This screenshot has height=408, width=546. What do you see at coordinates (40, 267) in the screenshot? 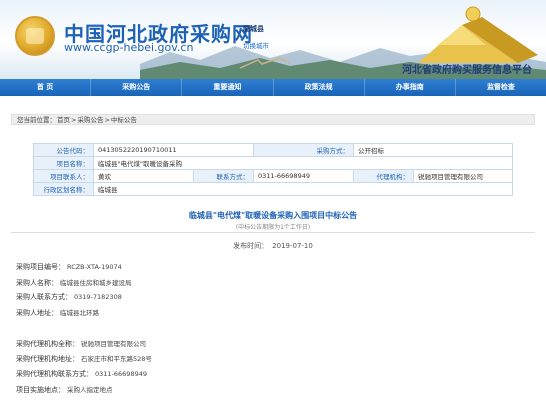
I see `field-label: 采购项目编号：` at bounding box center [40, 267].